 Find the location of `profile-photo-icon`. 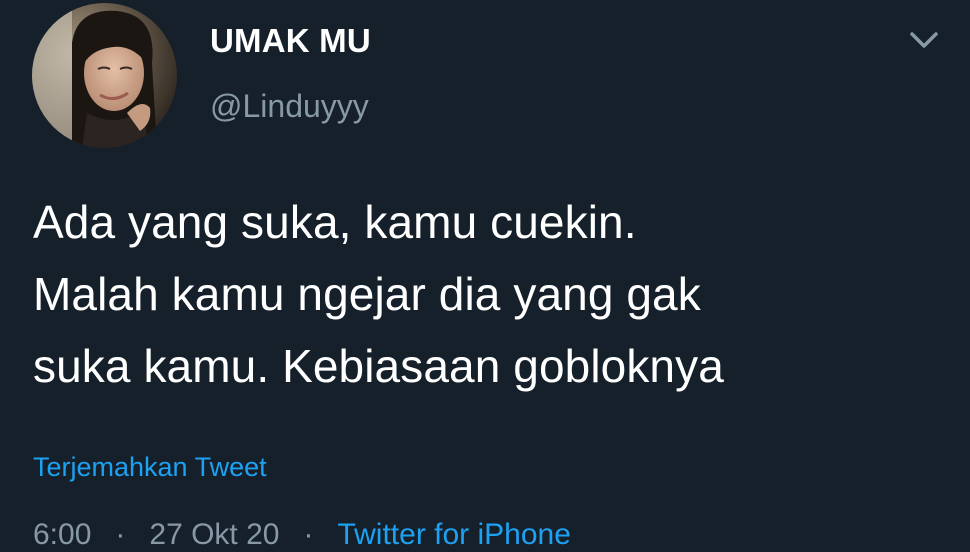

profile-photo-icon is located at coordinates (104, 75).